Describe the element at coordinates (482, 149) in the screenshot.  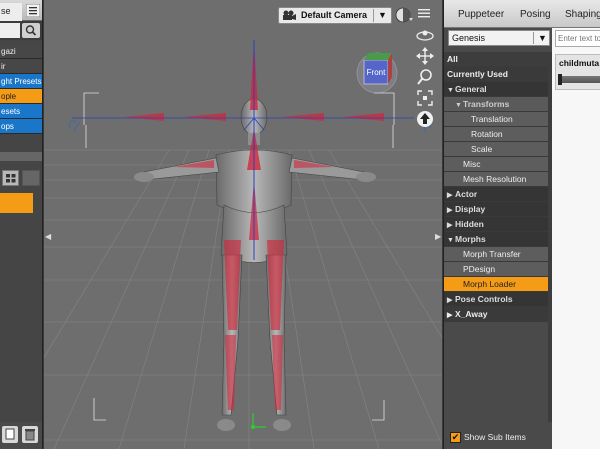
I see `tree-row-label: Scale` at that location.